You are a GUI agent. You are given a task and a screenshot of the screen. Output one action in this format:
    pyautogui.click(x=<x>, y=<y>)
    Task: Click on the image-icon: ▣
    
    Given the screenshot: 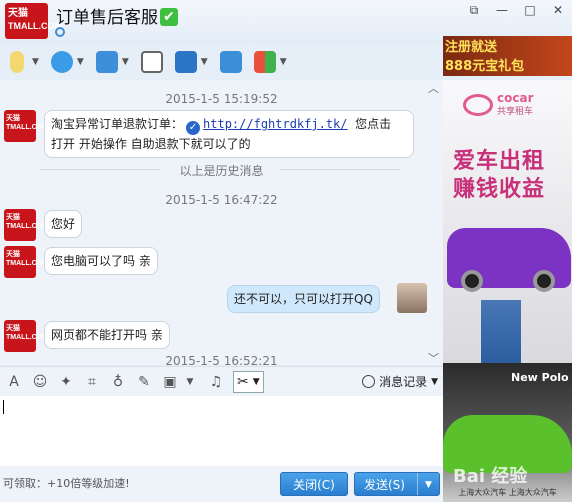 What is the action you would take?
    pyautogui.click(x=170, y=382)
    